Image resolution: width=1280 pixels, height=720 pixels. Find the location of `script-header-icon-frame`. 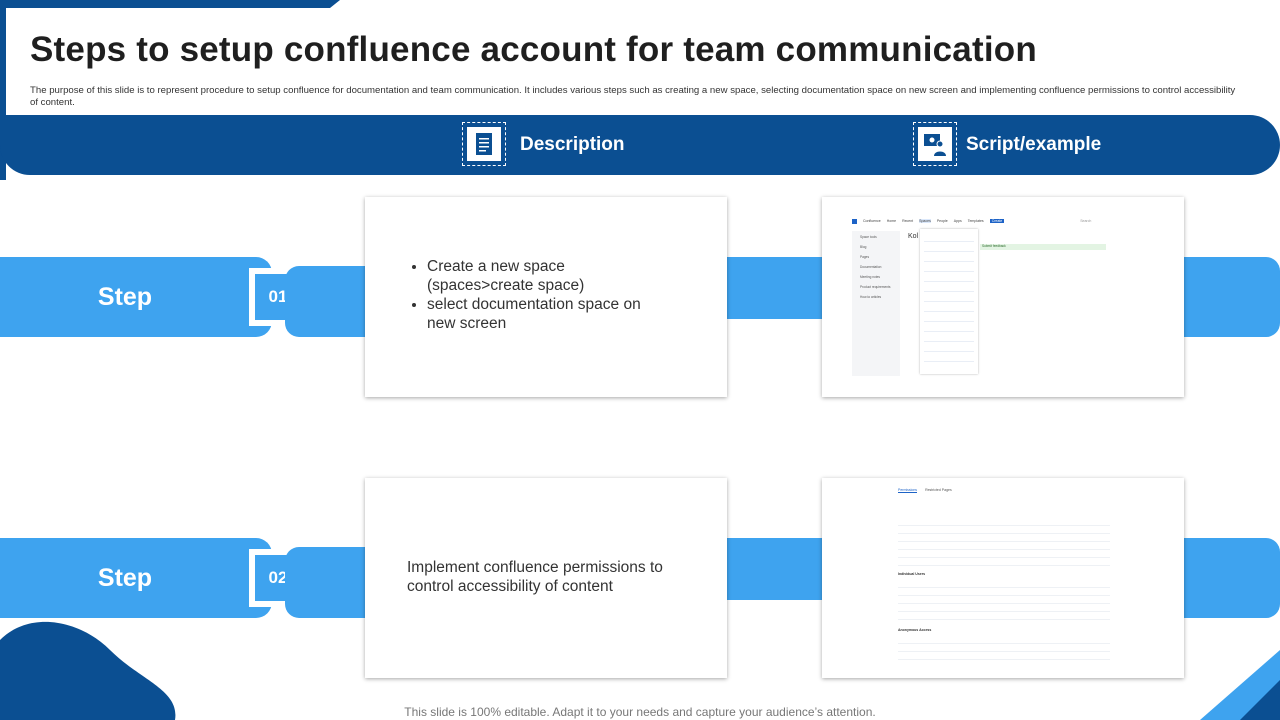

script-header-icon-frame is located at coordinates (935, 144).